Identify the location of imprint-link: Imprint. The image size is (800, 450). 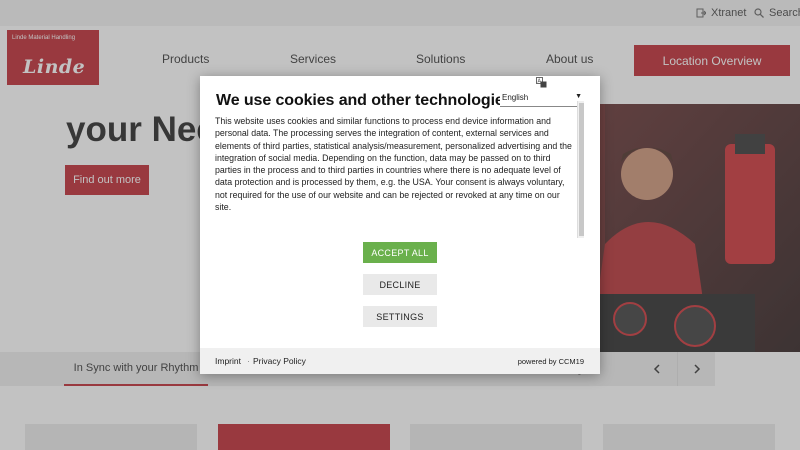
(228, 361).